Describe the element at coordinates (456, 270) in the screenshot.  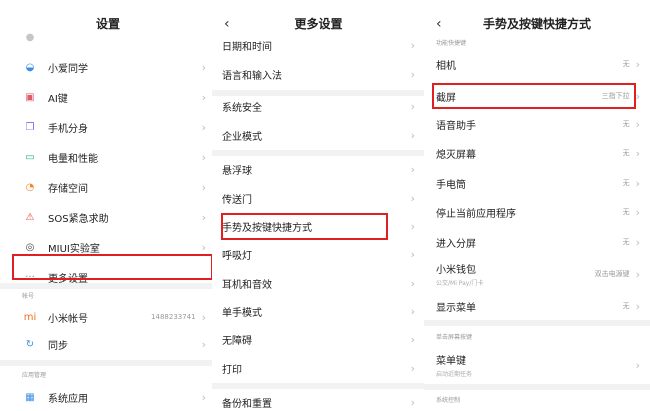
I see `shortcut-label: 小米钱包` at that location.